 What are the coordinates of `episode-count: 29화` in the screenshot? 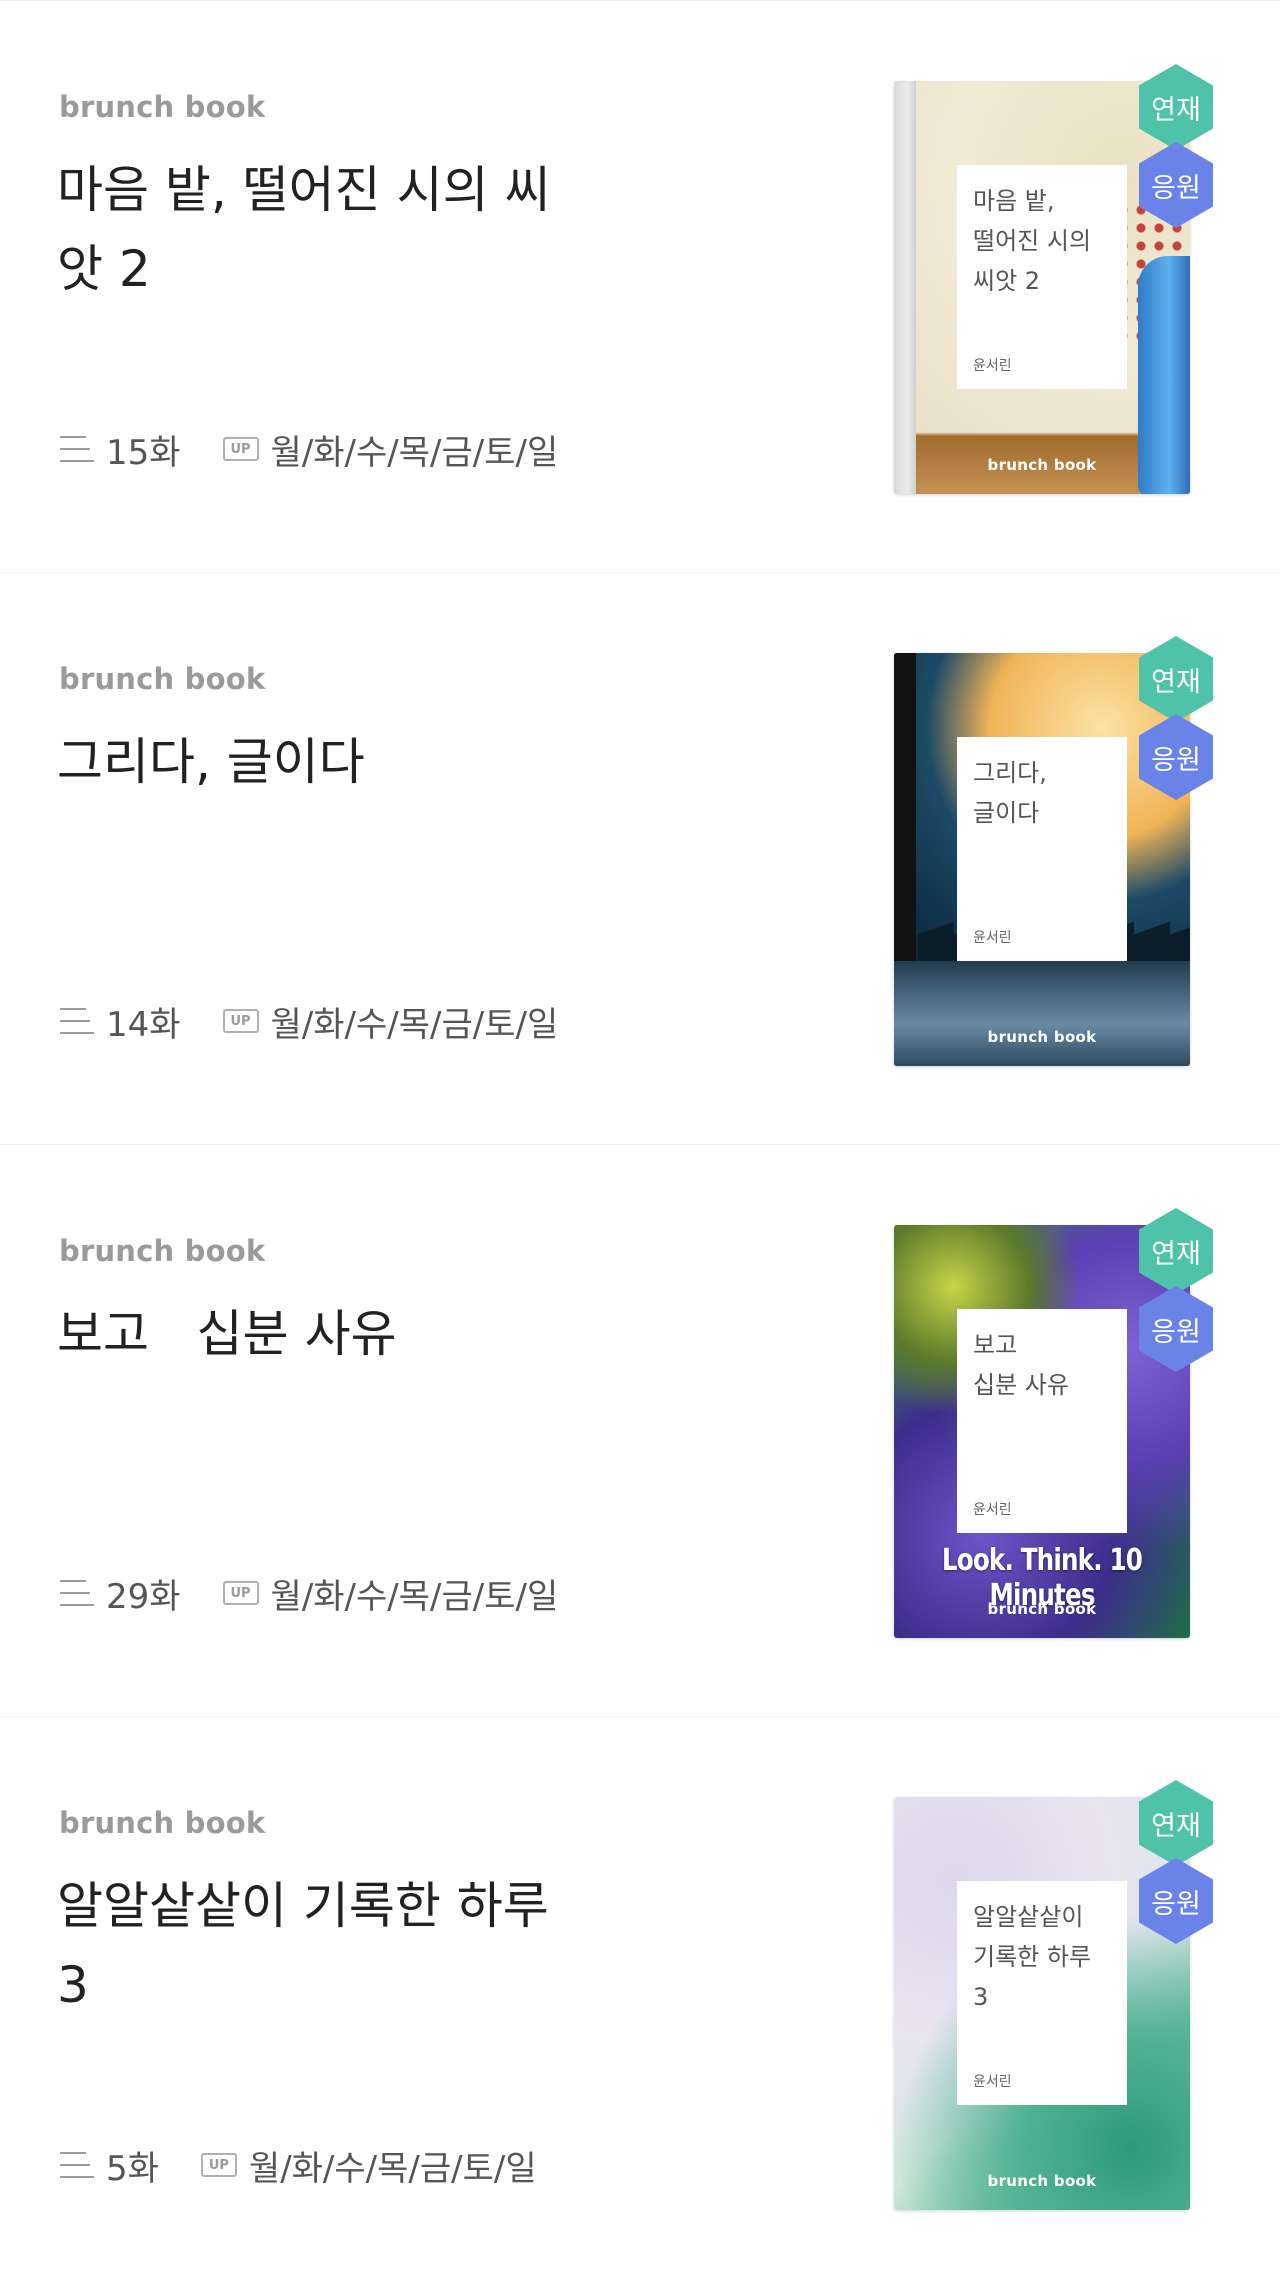 It's located at (143, 1596).